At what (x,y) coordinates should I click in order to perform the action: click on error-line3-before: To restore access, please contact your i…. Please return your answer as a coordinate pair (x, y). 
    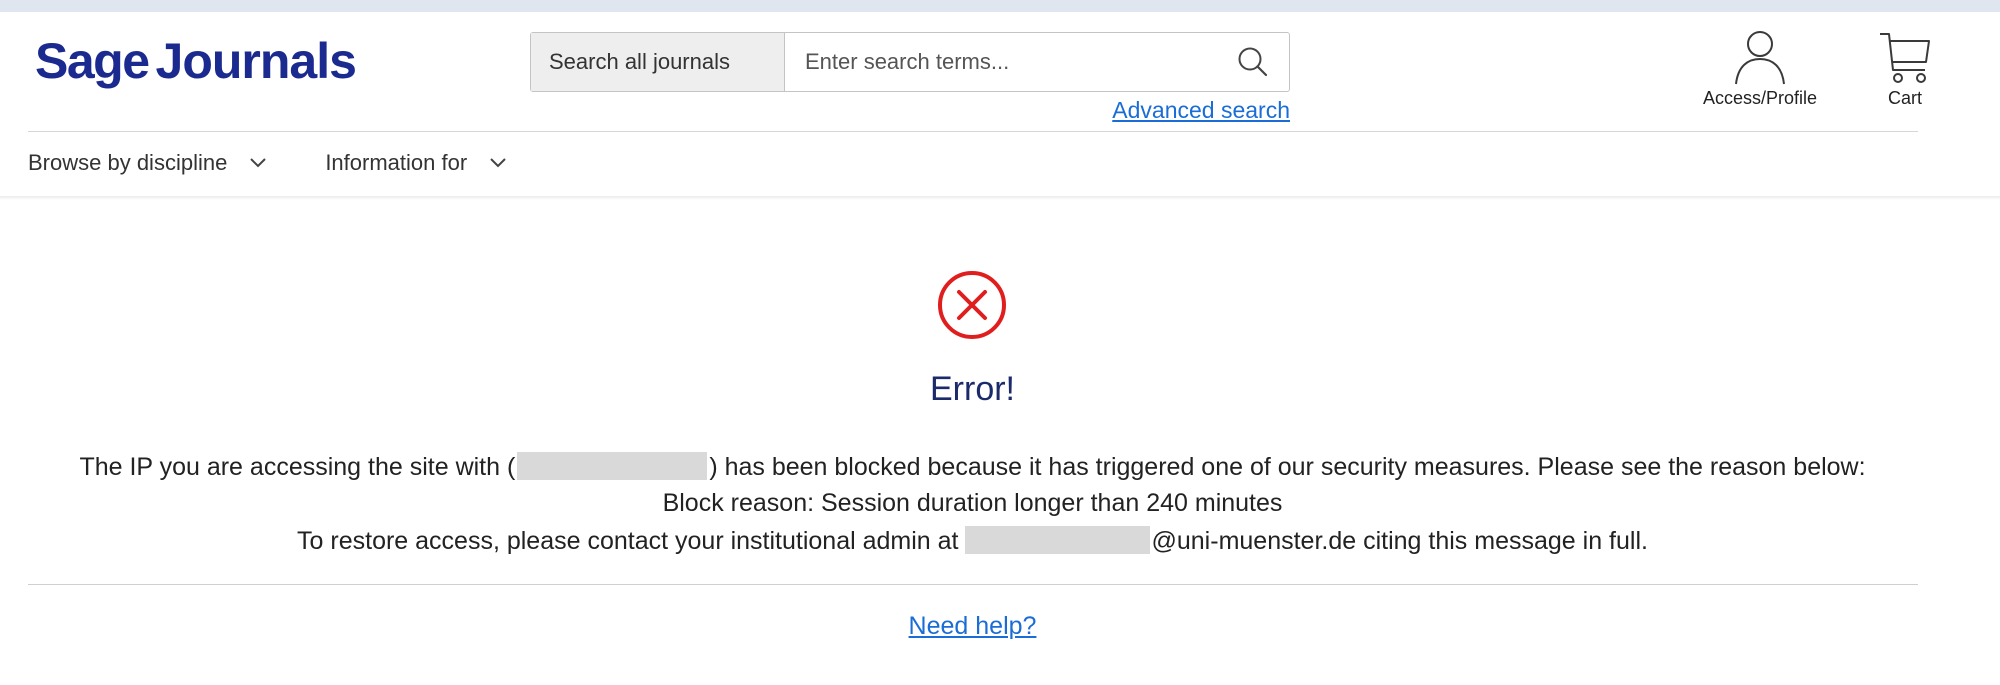
    Looking at the image, I should click on (628, 541).